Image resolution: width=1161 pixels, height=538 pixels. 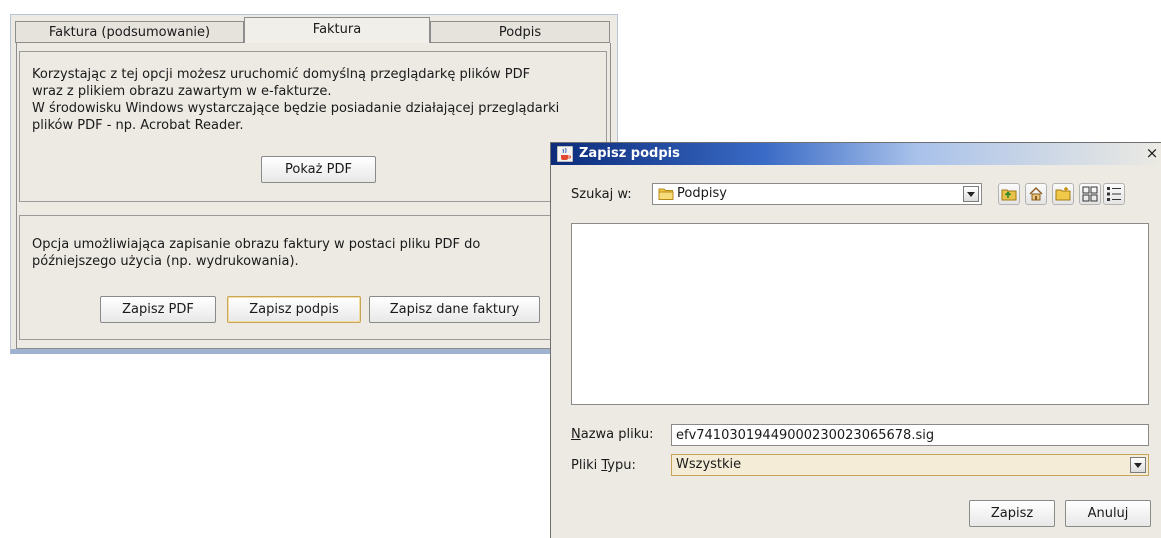 I want to click on home-button, so click(x=1036, y=194).